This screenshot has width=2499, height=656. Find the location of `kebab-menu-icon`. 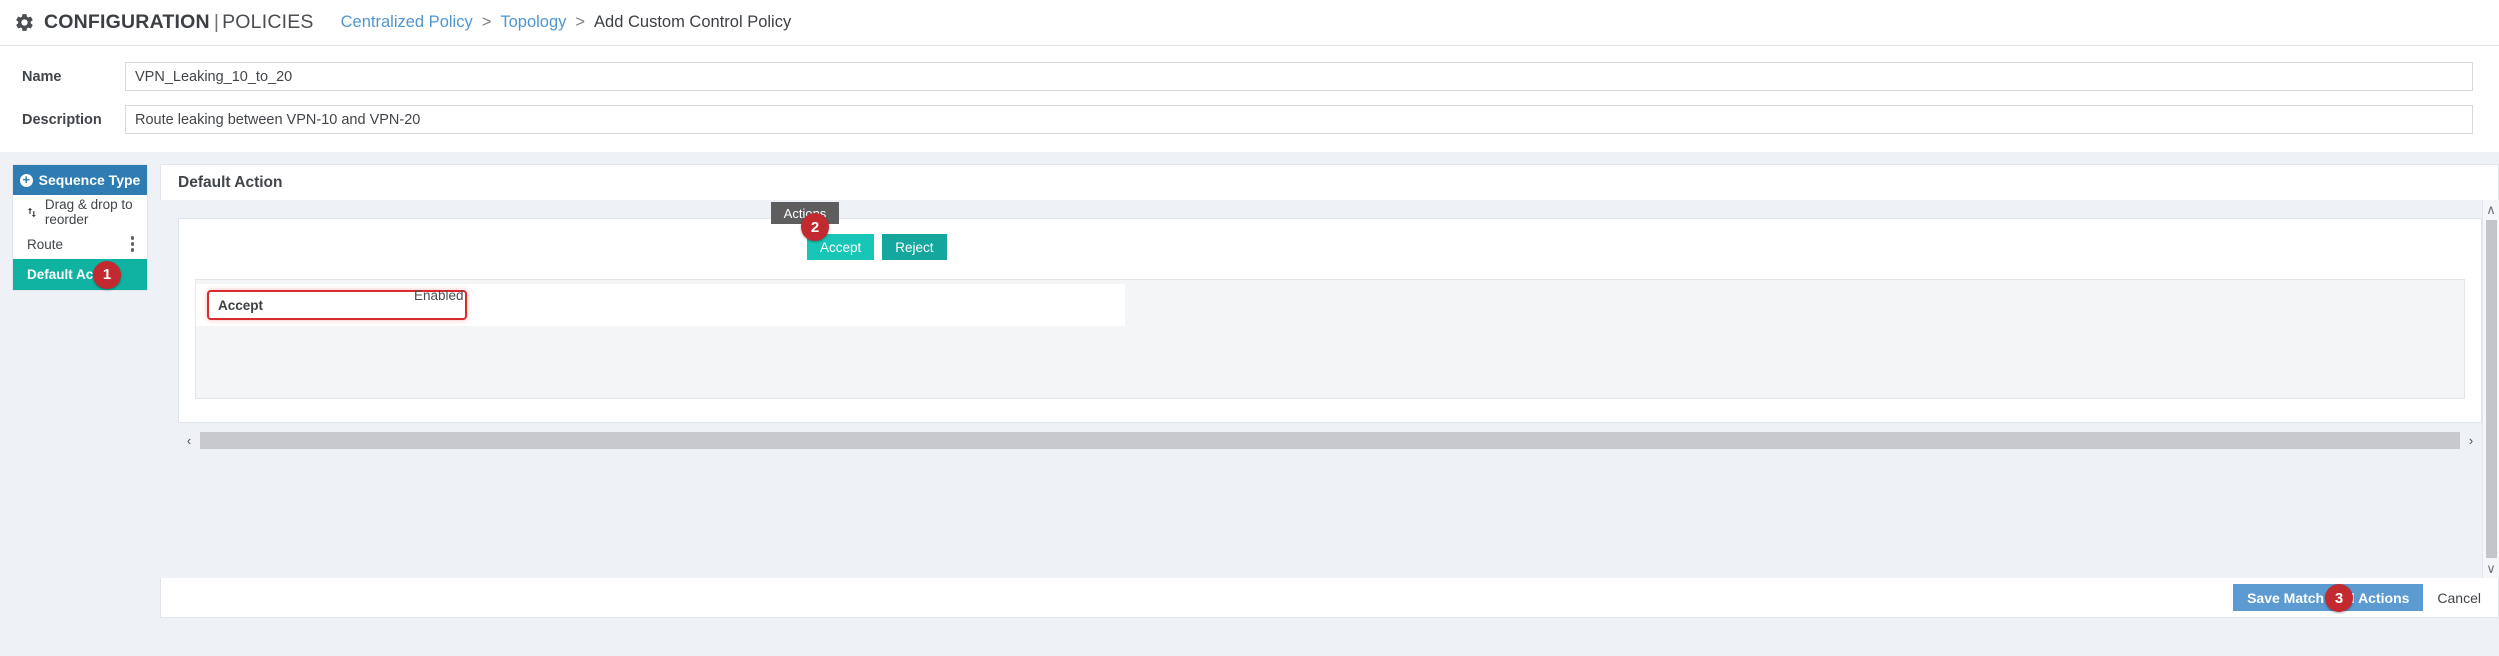

kebab-menu-icon is located at coordinates (133, 244).